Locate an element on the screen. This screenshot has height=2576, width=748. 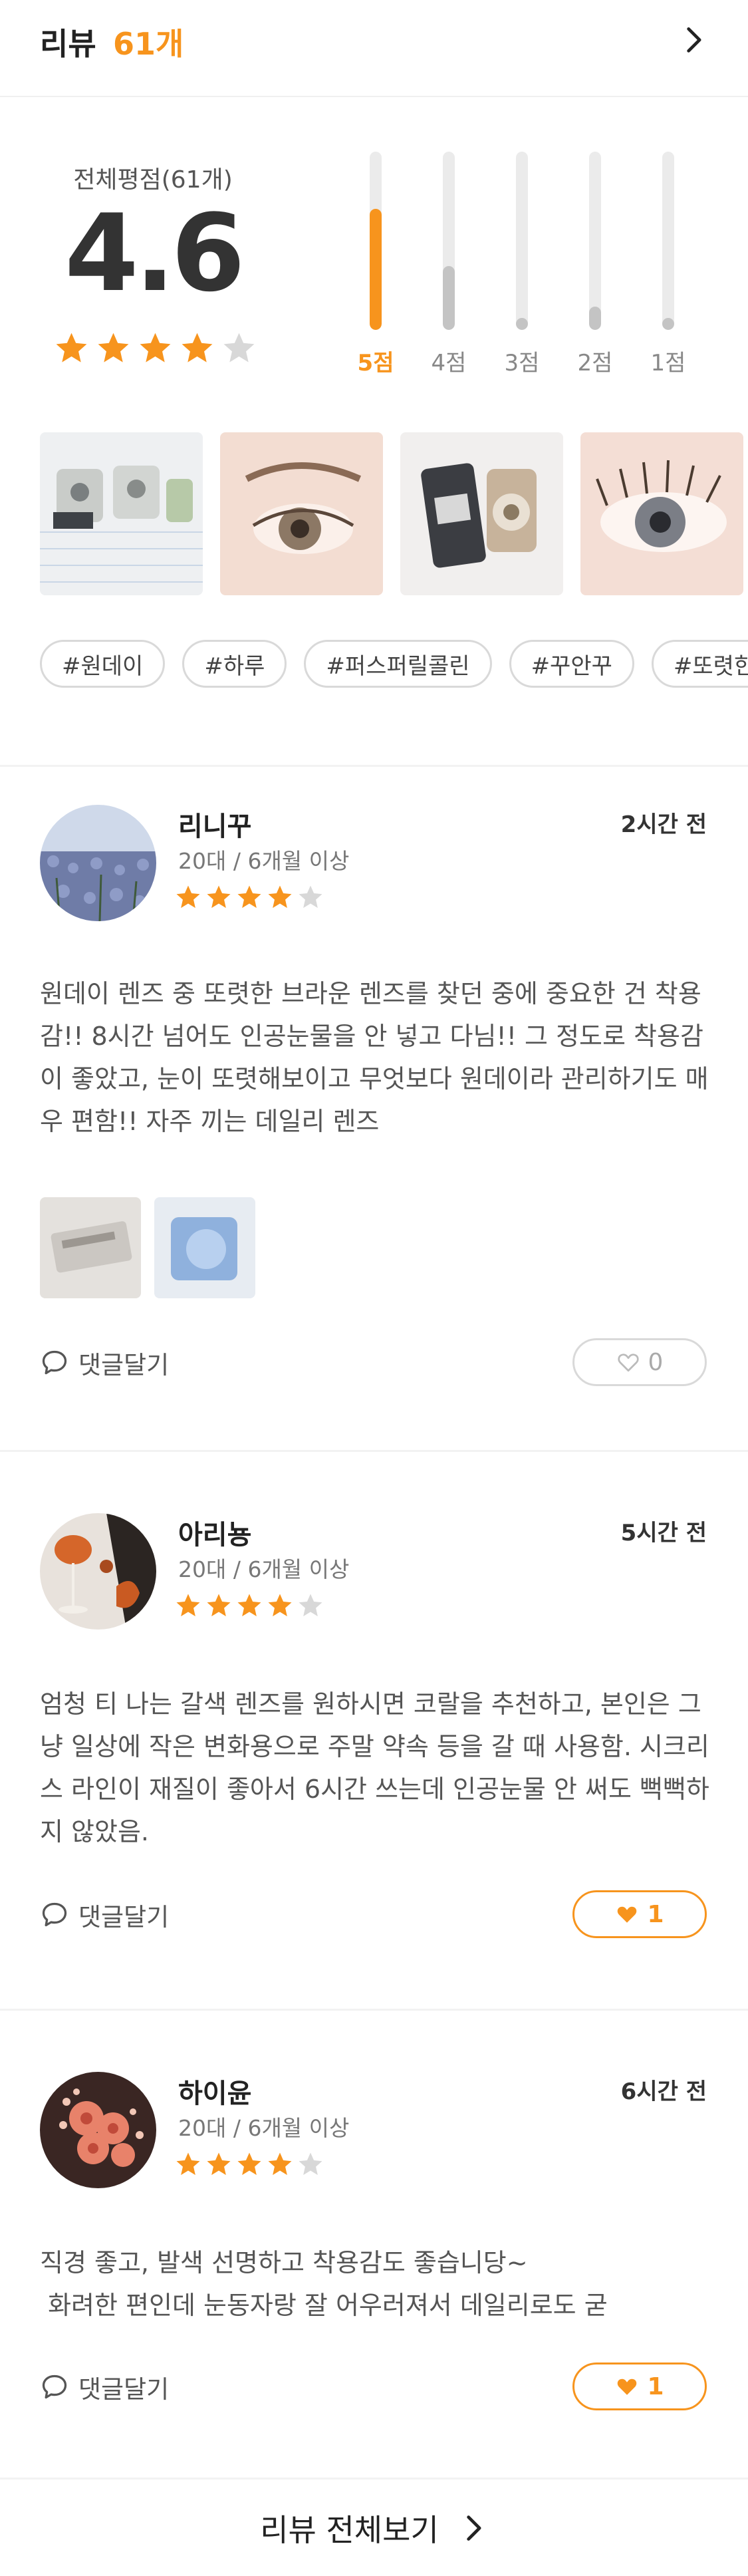
rating-bar-label: 2점 is located at coordinates (595, 363).